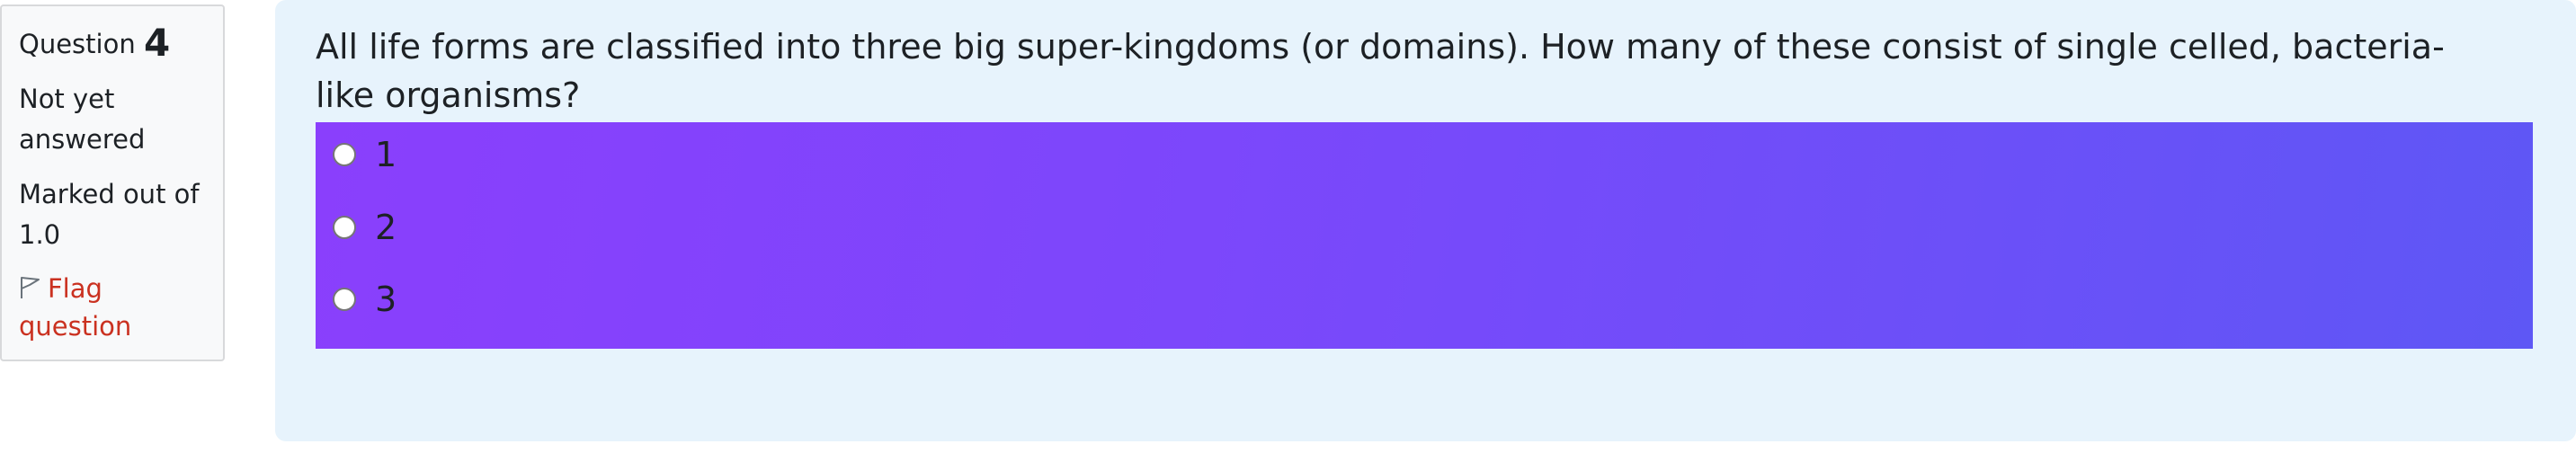 Image resolution: width=2576 pixels, height=453 pixels. What do you see at coordinates (365, 299) in the screenshot?
I see `answer-option-3: 3` at bounding box center [365, 299].